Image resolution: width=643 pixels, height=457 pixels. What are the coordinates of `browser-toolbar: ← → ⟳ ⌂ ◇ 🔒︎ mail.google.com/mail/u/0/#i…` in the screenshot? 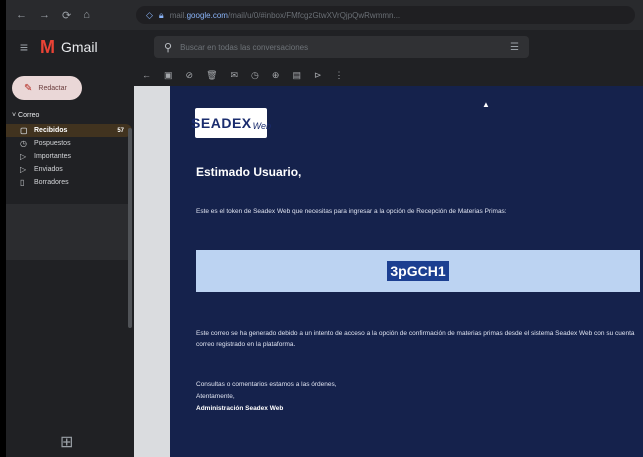 It's located at (324, 15).